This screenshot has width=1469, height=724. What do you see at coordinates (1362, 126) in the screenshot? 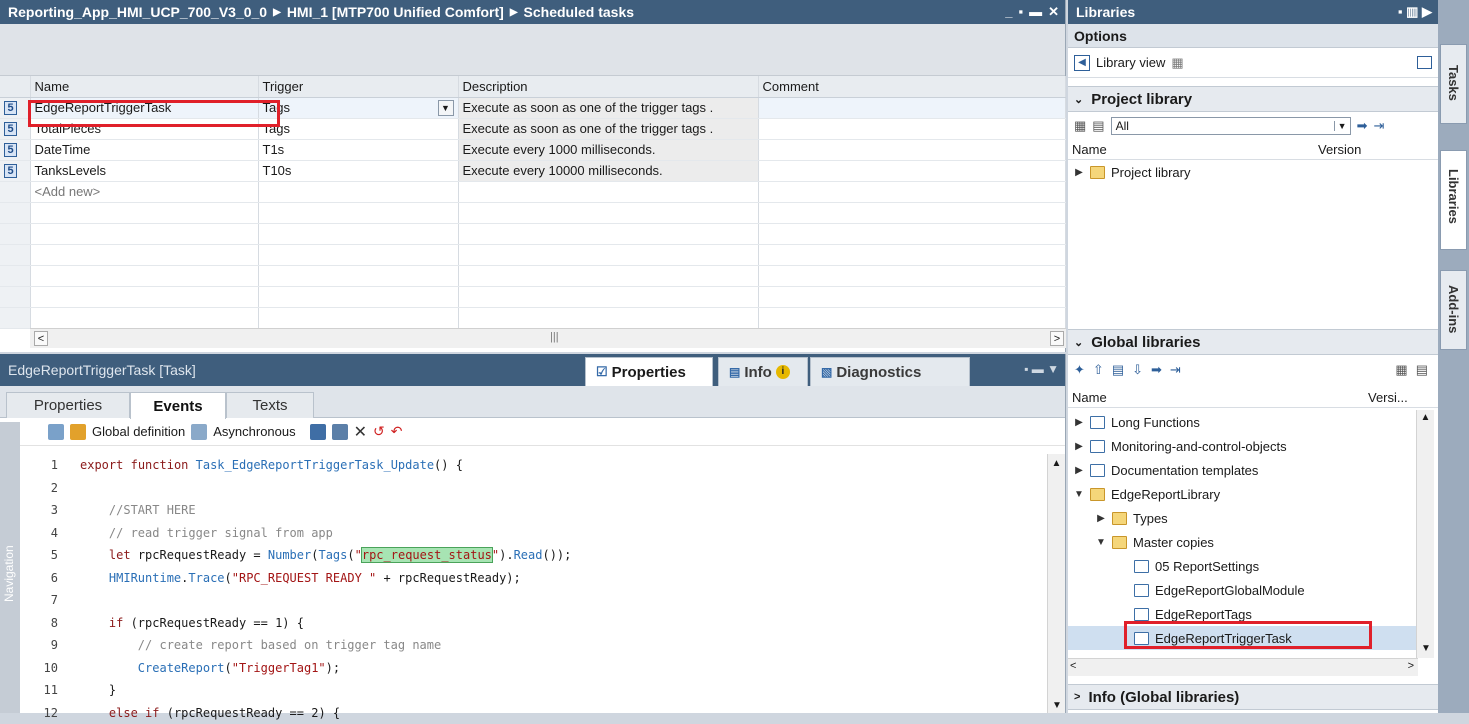
I see `update-icon: ➡` at bounding box center [1362, 126].